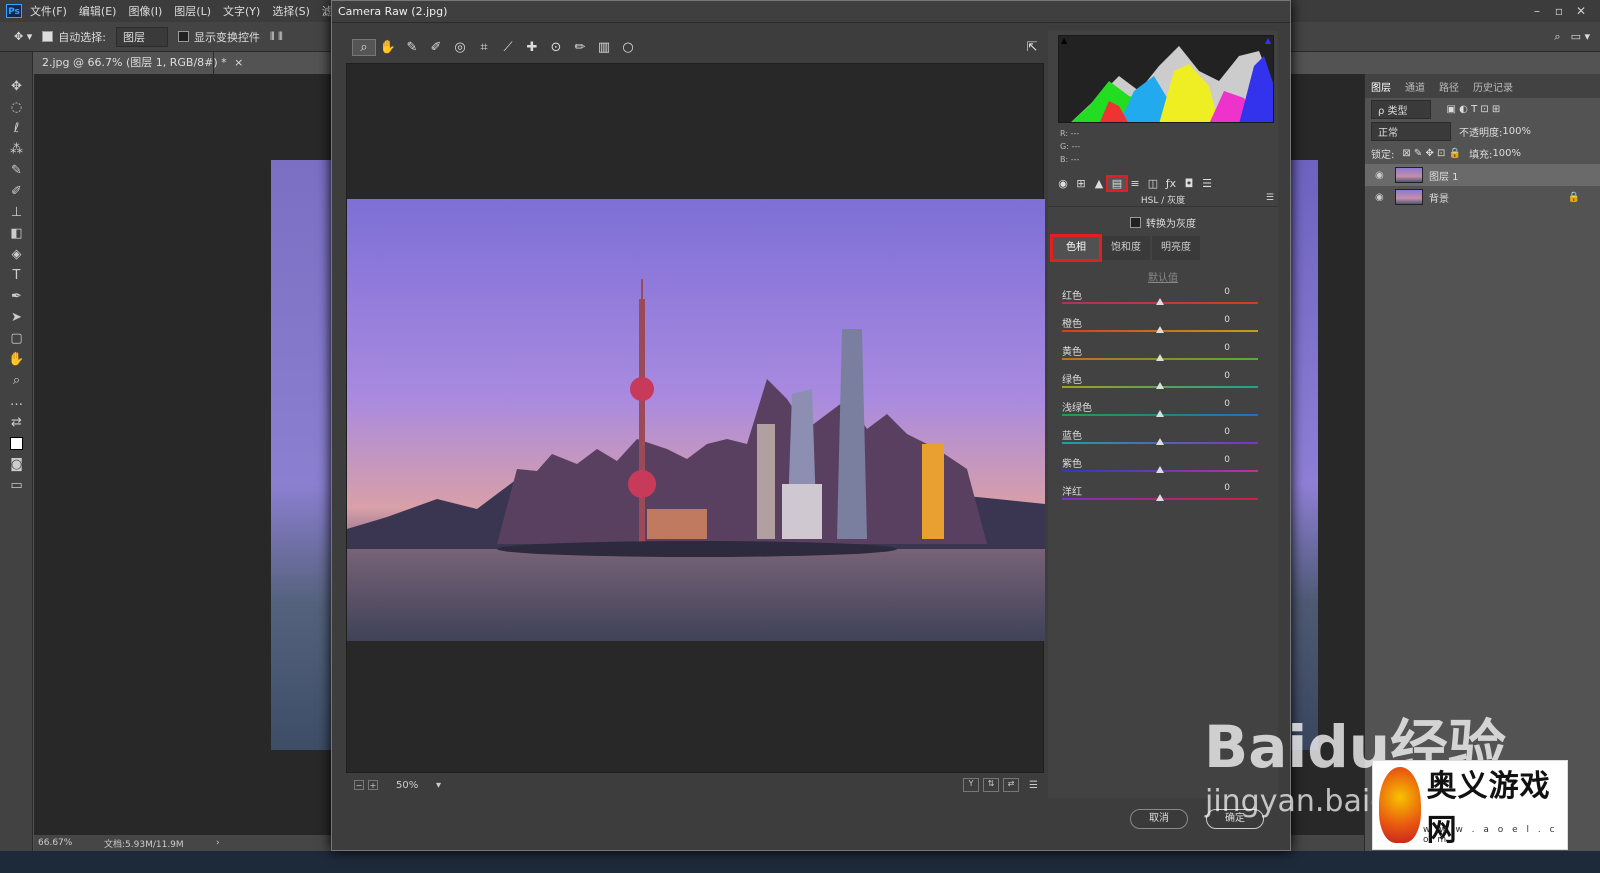  Describe the element at coordinates (1076, 248) in the screenshot. I see `tab-hue: 色相` at that location.